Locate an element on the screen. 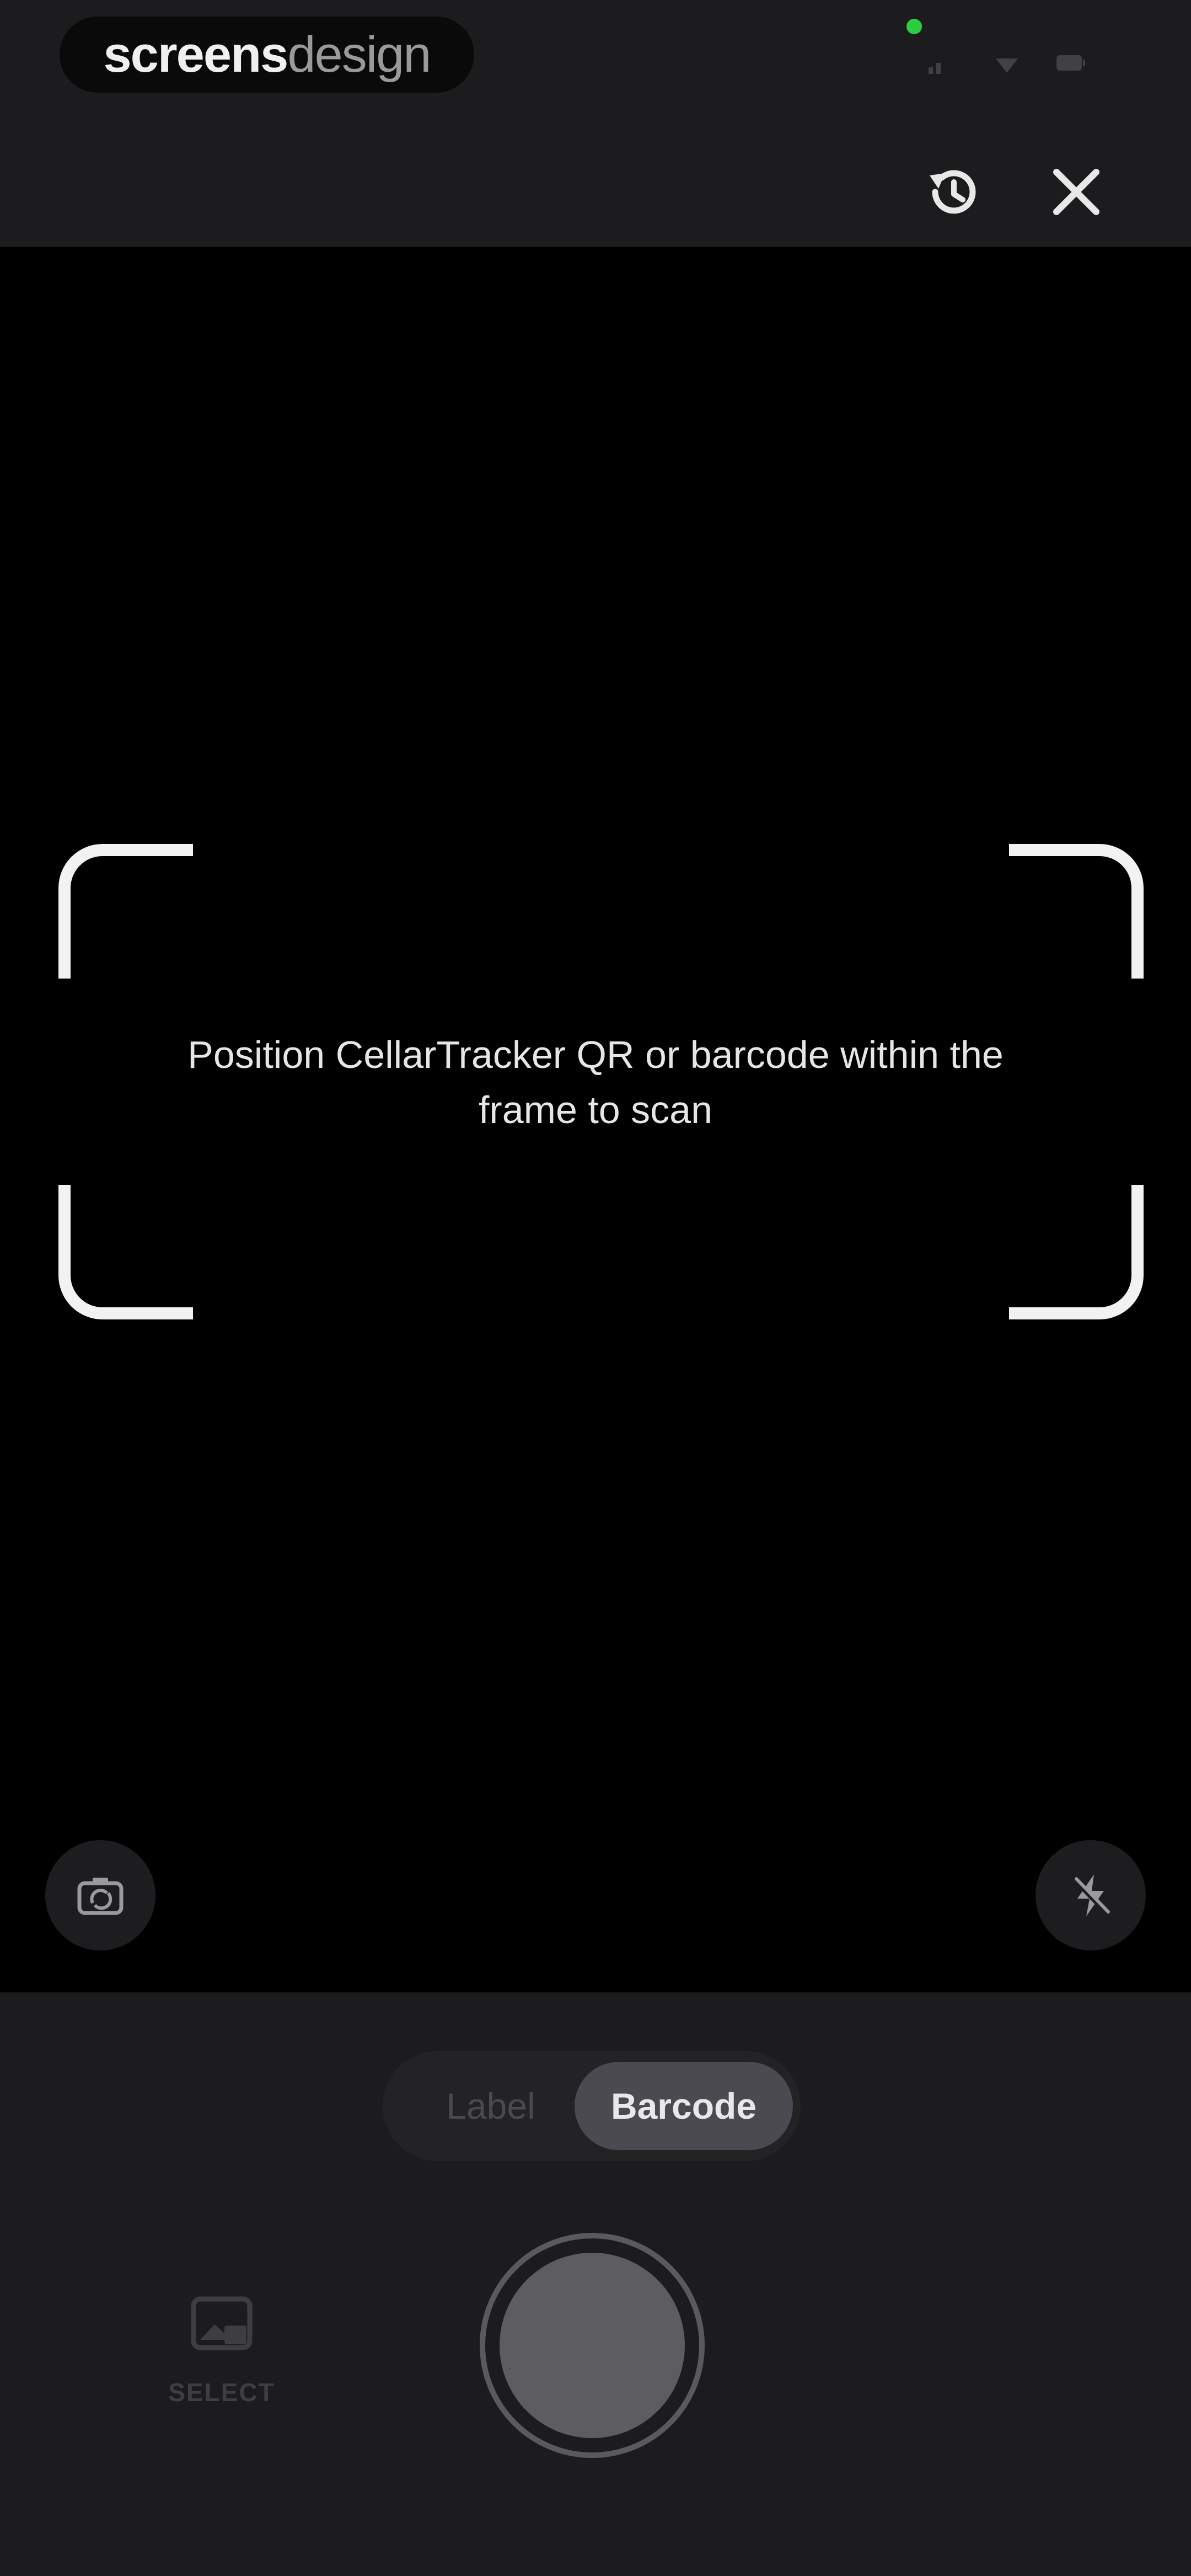 This screenshot has width=1191, height=2576. scan-frame-corner-top-left is located at coordinates (125, 911).